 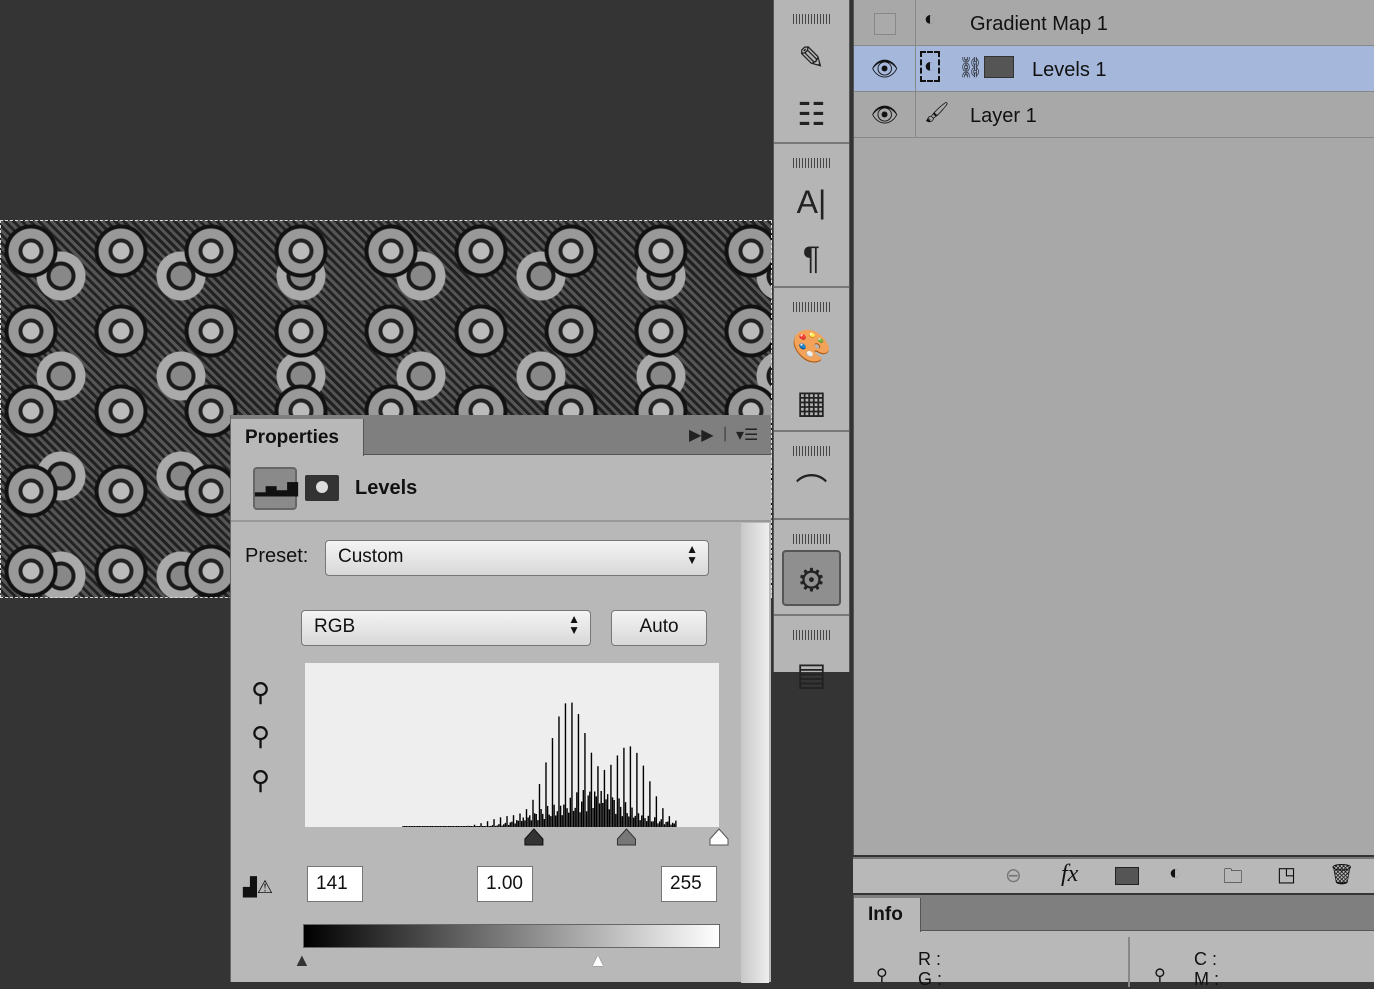 What do you see at coordinates (659, 628) in the screenshot?
I see `auto-button: Auto` at bounding box center [659, 628].